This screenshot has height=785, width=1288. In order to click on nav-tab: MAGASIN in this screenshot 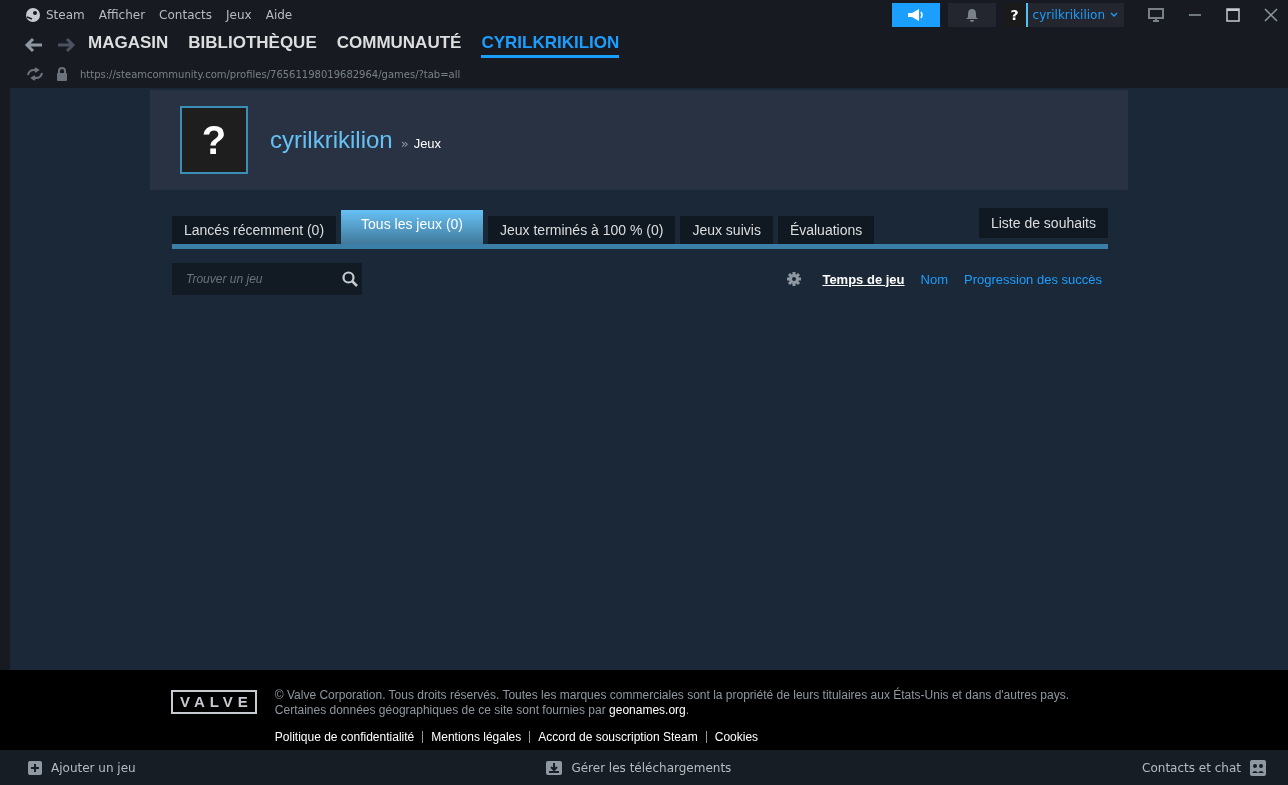, I will do `click(128, 45)`.